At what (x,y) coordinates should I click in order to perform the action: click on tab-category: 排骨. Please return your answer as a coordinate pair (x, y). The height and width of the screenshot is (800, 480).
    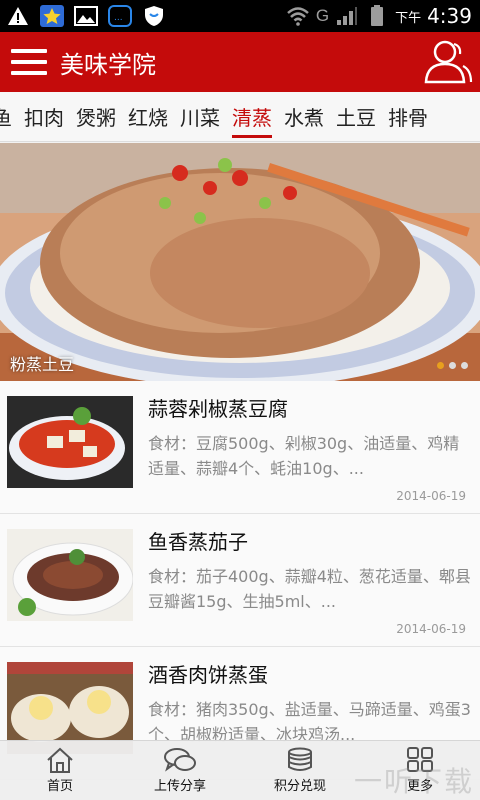
    Looking at the image, I should click on (408, 116).